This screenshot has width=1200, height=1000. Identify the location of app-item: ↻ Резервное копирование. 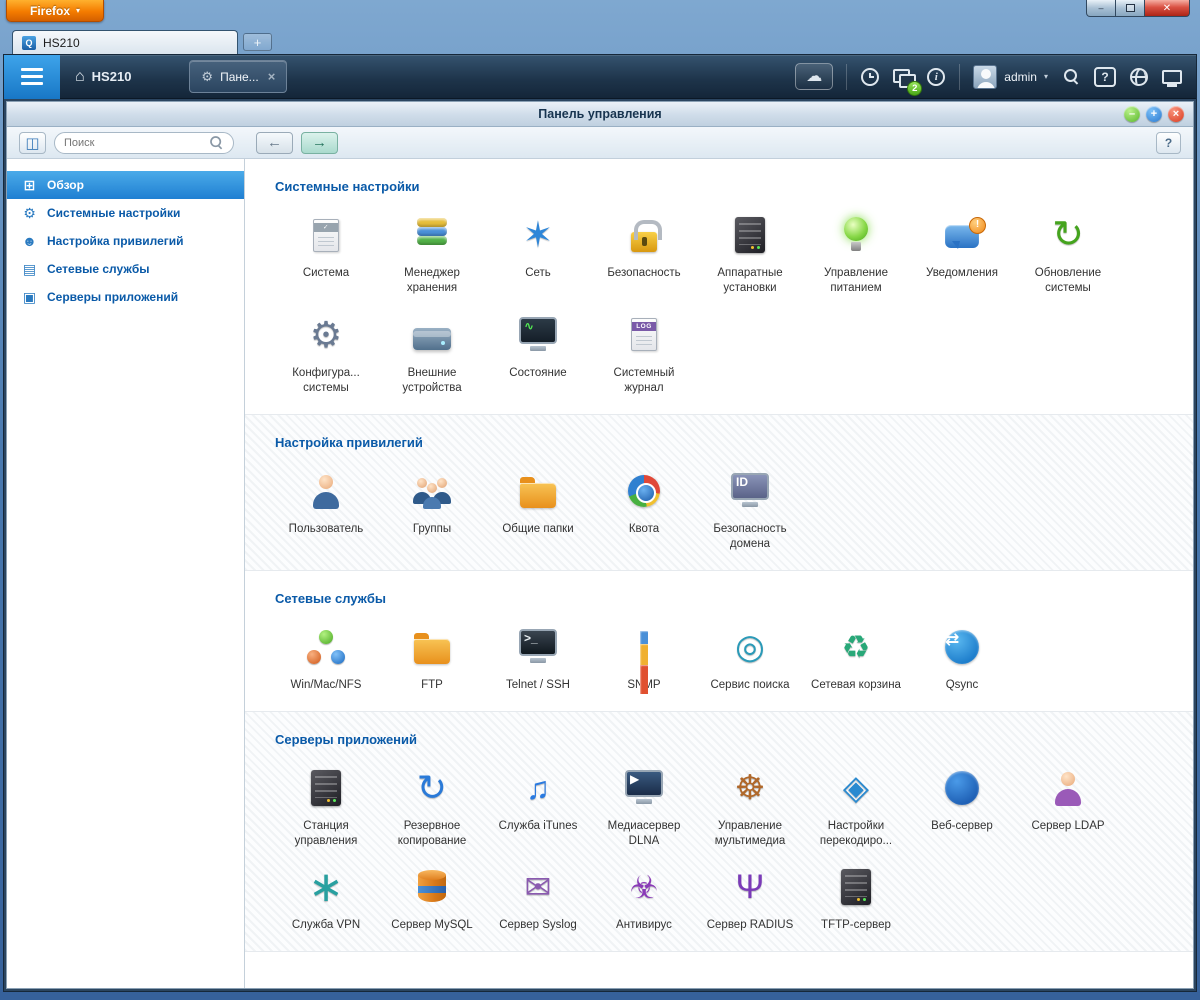
(432, 806).